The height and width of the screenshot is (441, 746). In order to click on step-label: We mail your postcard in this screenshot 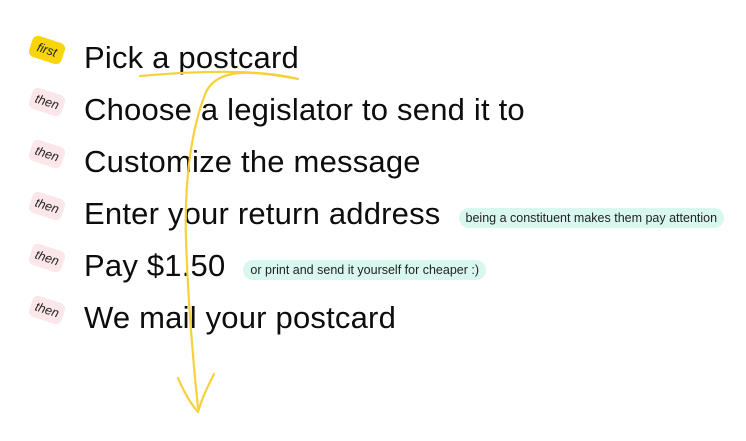, I will do `click(240, 317)`.